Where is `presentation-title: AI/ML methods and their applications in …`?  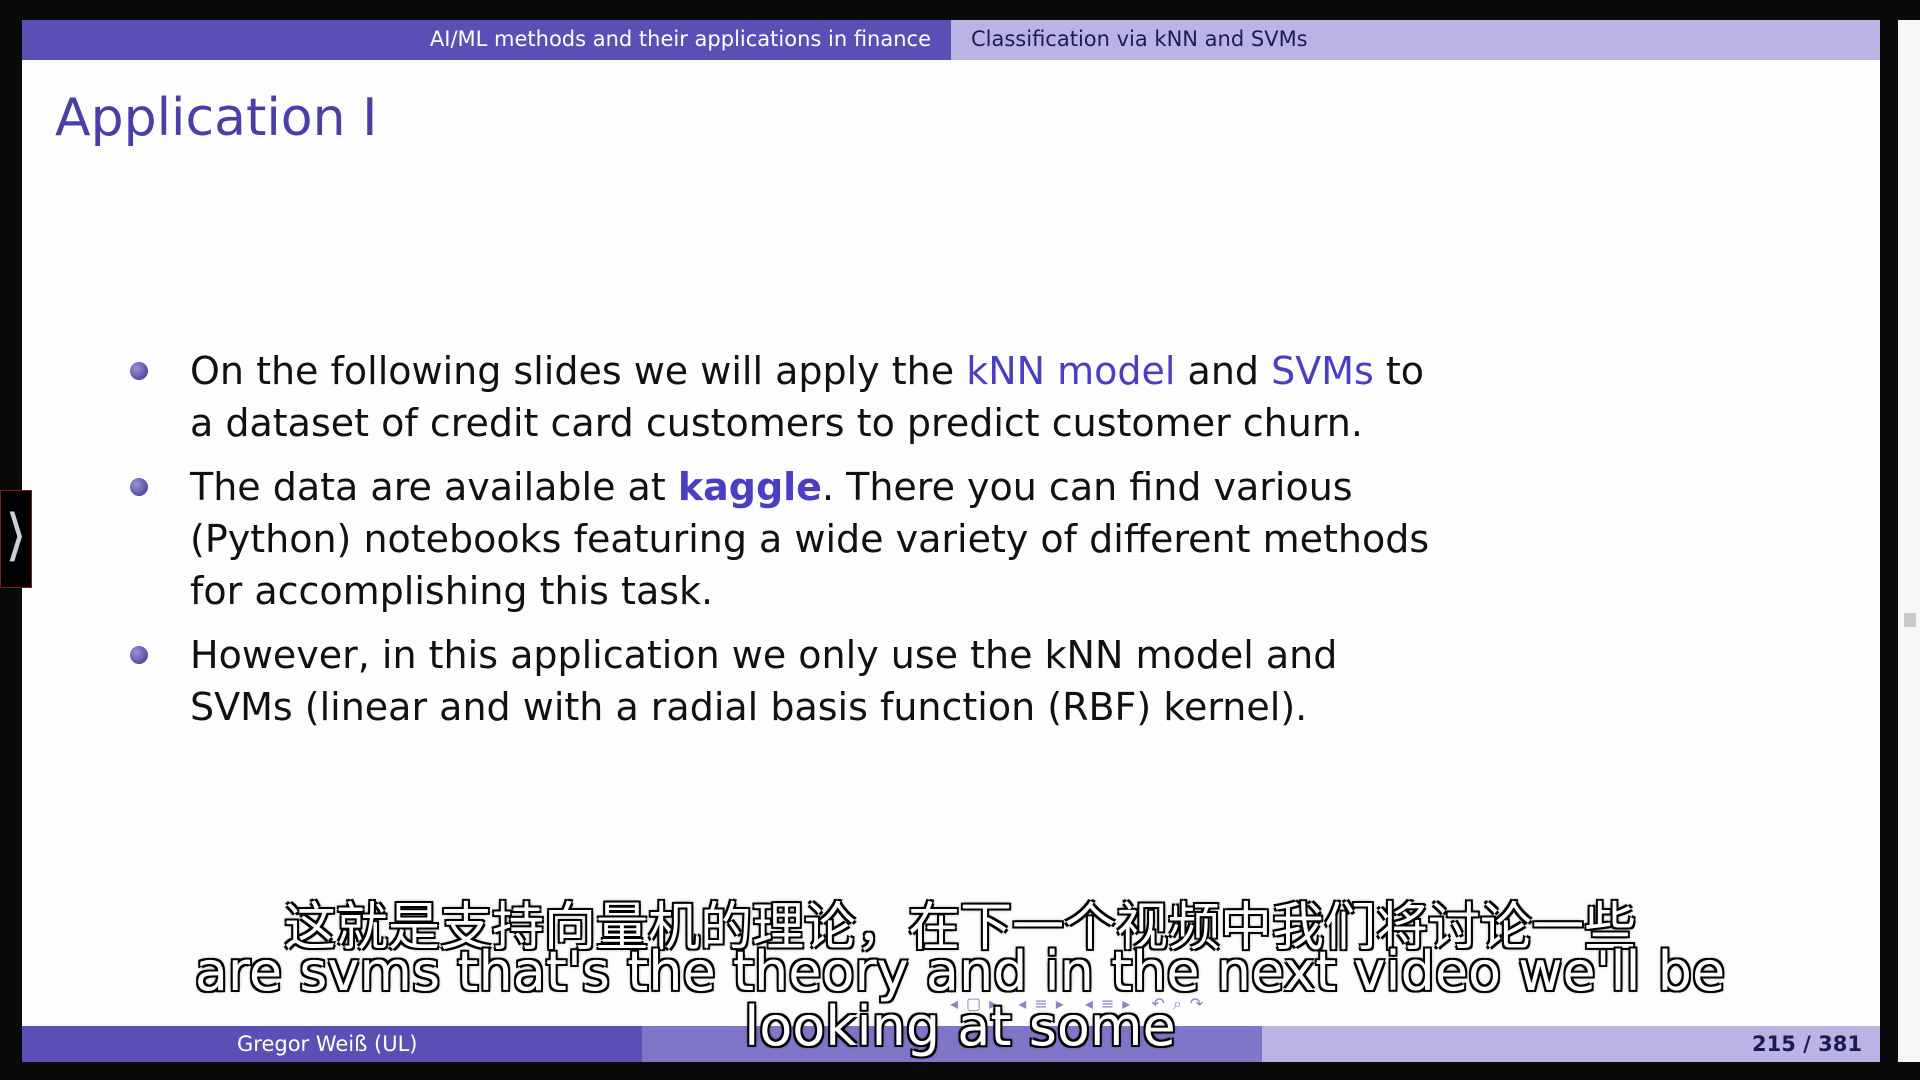 presentation-title: AI/ML methods and their applications in … is located at coordinates (680, 39).